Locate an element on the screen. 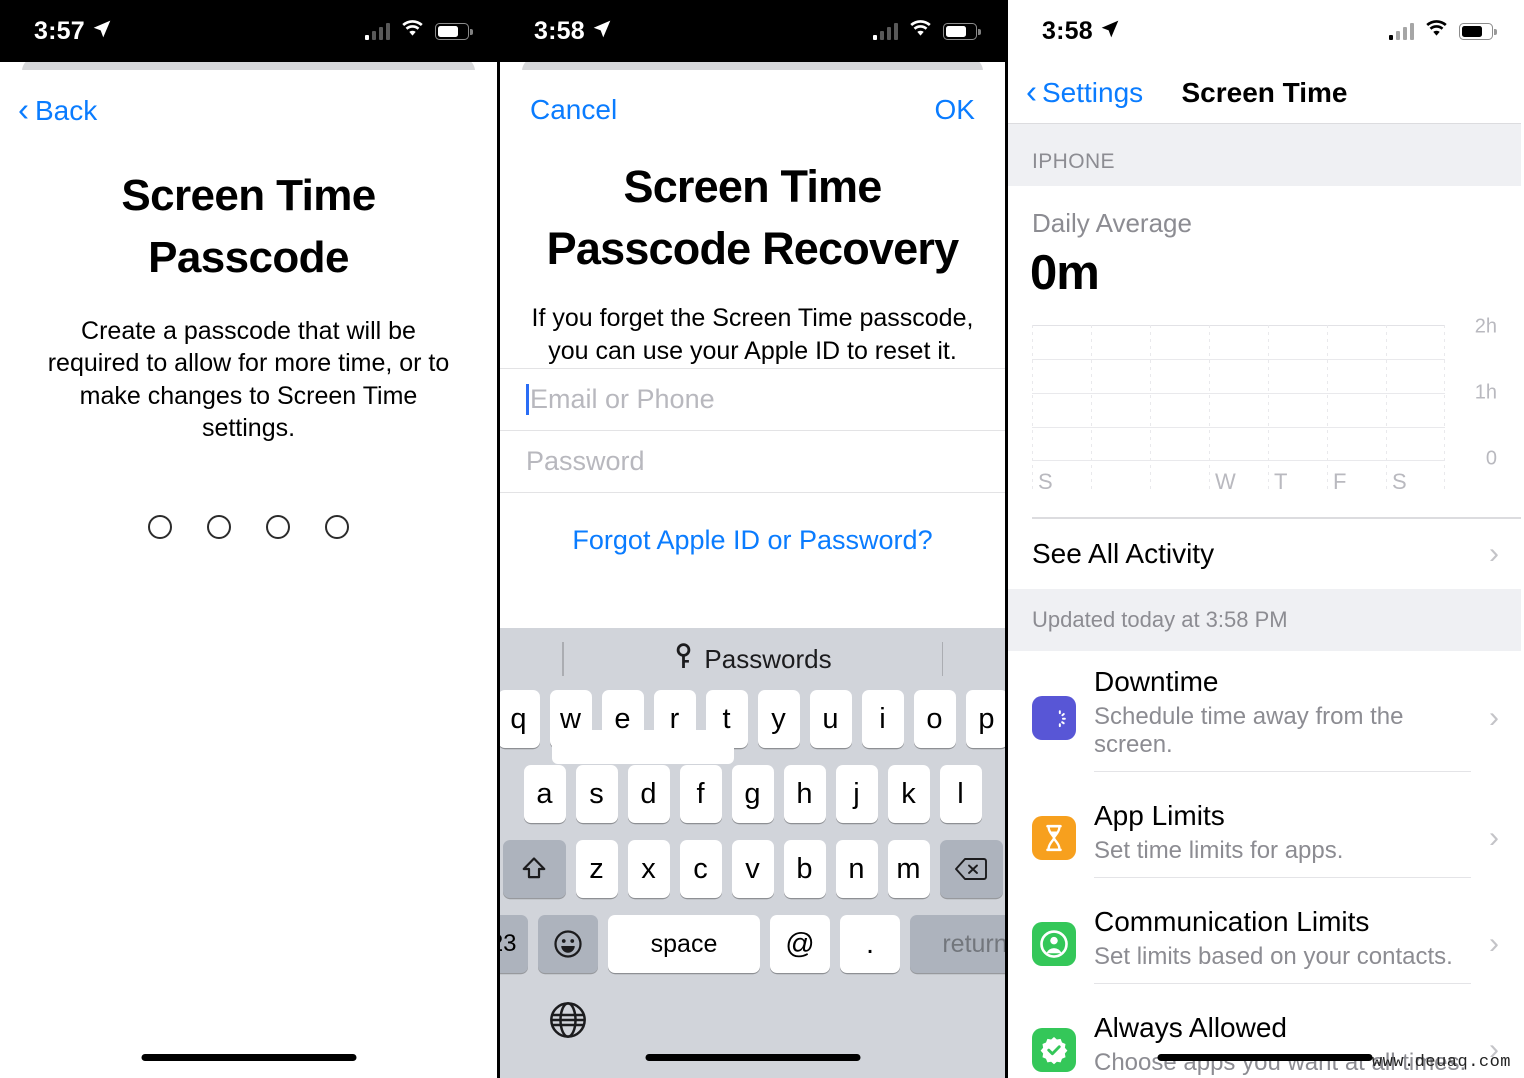 The height and width of the screenshot is (1078, 1524). passcode-dots is located at coordinates (248, 526).